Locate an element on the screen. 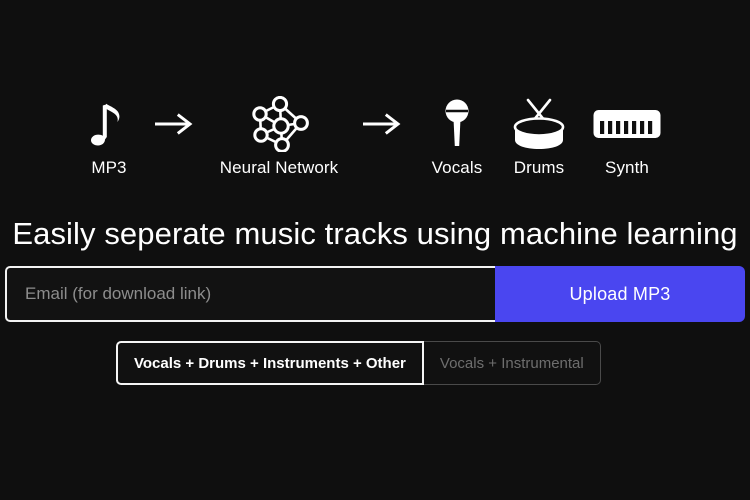 Image resolution: width=750 pixels, height=500 pixels. microphone-icon is located at coordinates (457, 124).